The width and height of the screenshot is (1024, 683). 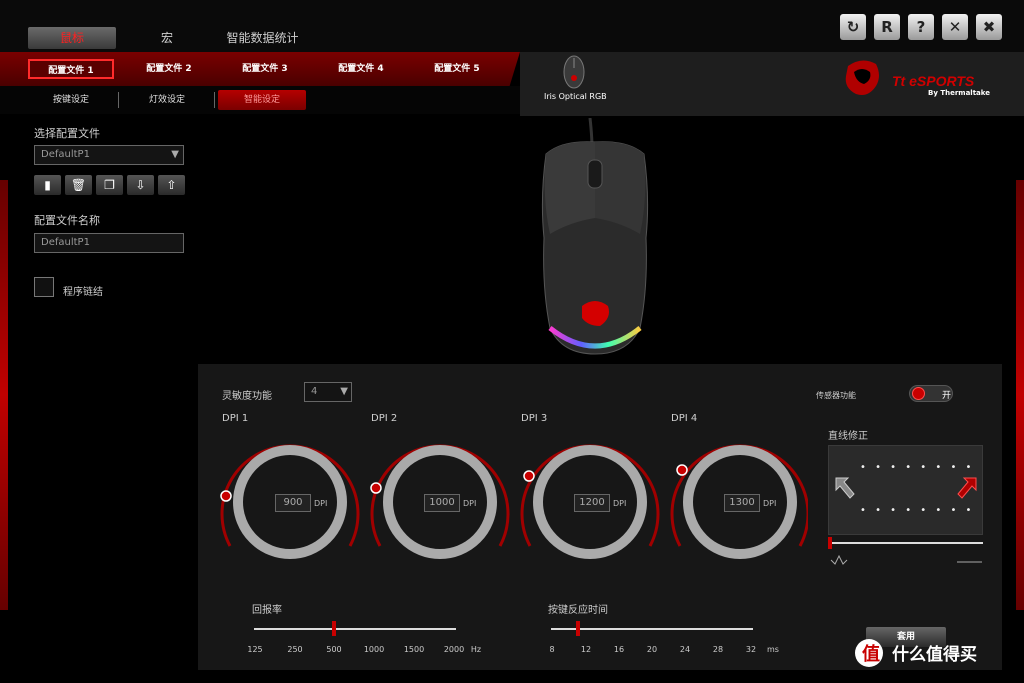 What do you see at coordinates (871, 654) in the screenshot?
I see `watermark-logo-glyph: 值` at bounding box center [871, 654].